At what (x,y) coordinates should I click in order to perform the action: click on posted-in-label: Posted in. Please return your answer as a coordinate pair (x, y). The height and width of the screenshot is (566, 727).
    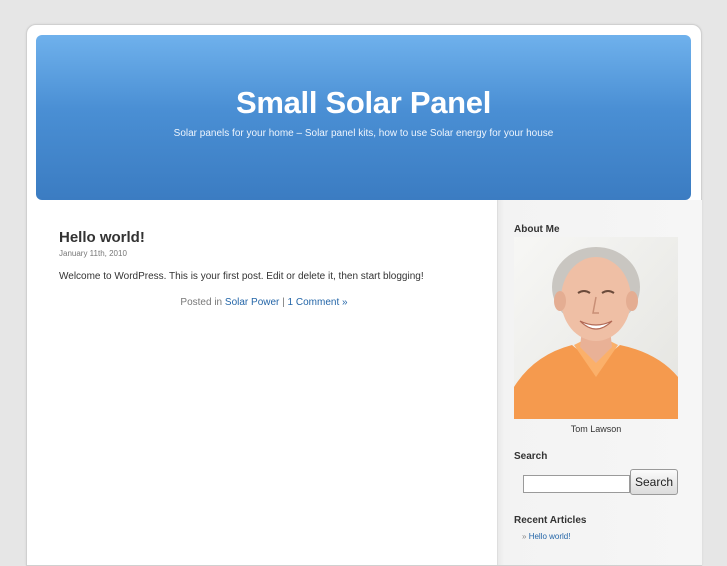
    Looking at the image, I should click on (201, 302).